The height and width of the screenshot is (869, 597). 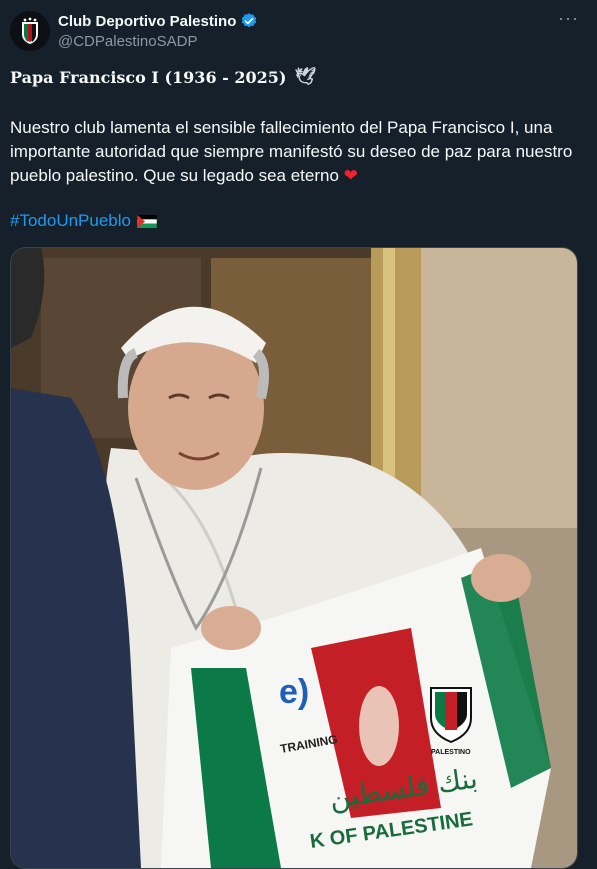 I want to click on hashtag-link: #TodoUnPueblo, so click(x=83, y=221).